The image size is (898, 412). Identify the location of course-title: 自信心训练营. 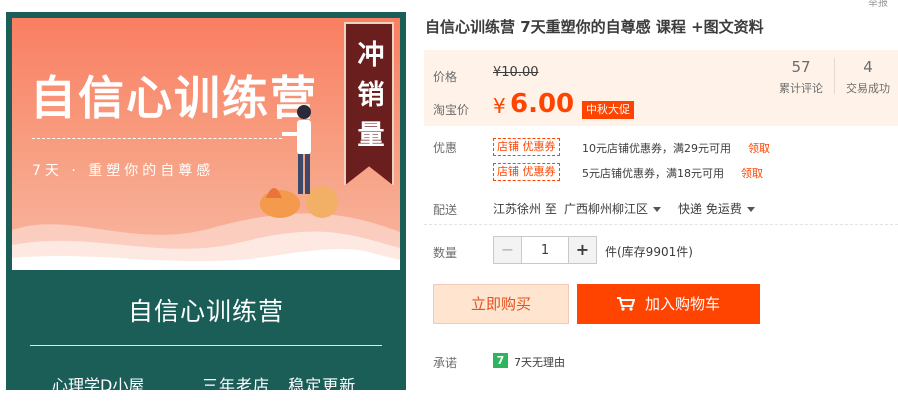
(205, 311).